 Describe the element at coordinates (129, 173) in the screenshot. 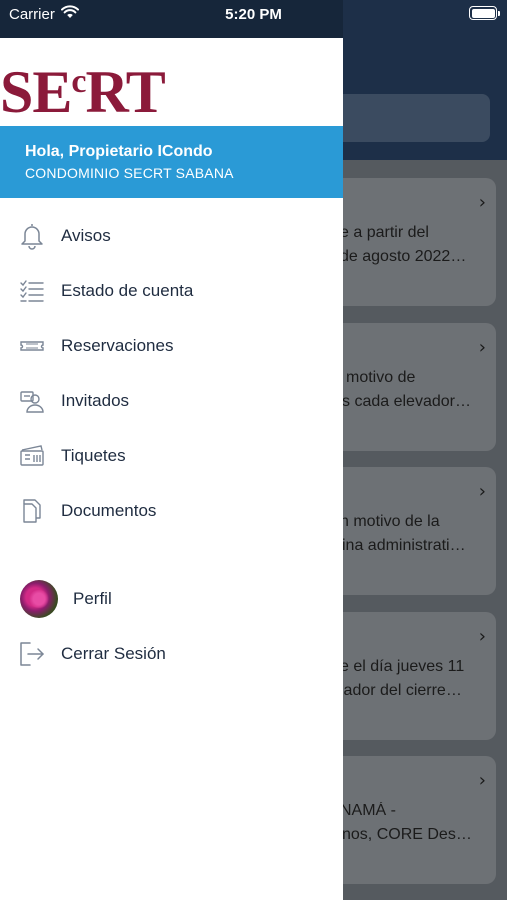

I see `condominium-name: CONDOMINIO SECRT SABANA` at that location.